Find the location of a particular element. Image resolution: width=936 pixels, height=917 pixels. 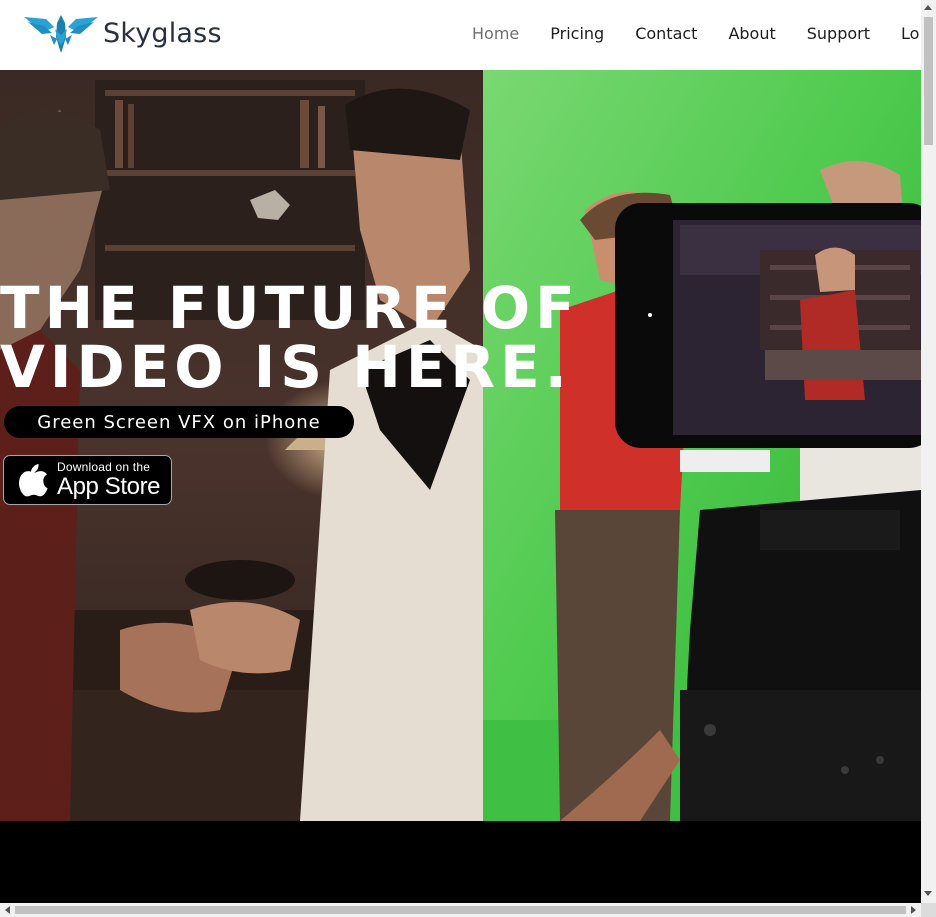

horizontal-scrollbar is located at coordinates (460, 910).